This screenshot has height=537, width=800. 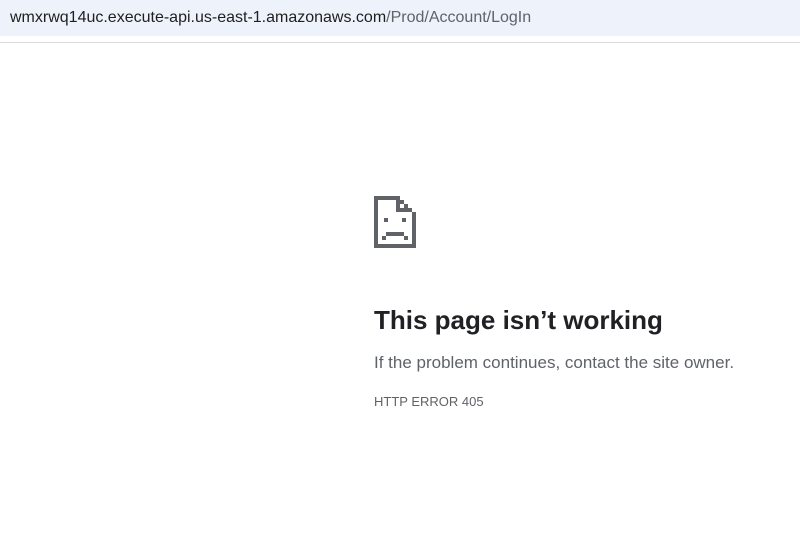 I want to click on sad-page-icon, so click(x=395, y=222).